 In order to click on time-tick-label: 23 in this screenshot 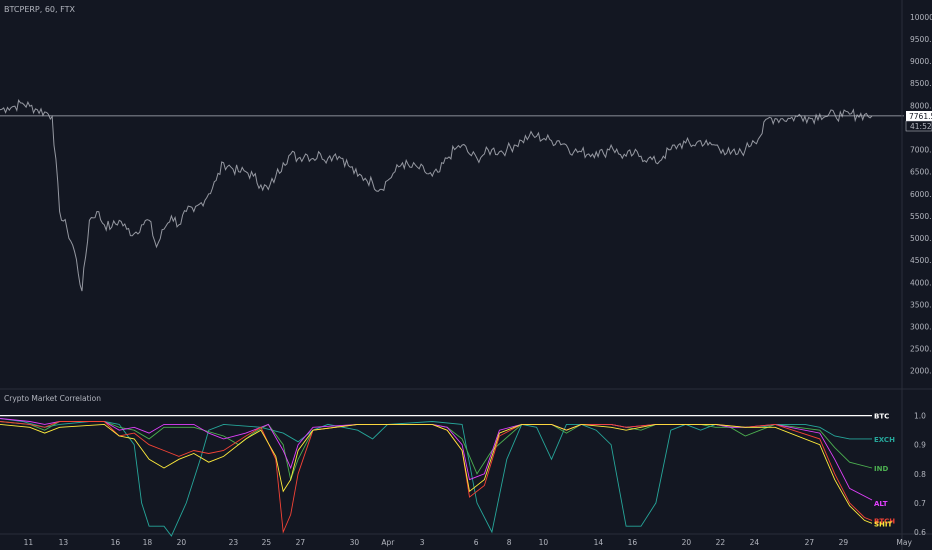, I will do `click(234, 542)`.